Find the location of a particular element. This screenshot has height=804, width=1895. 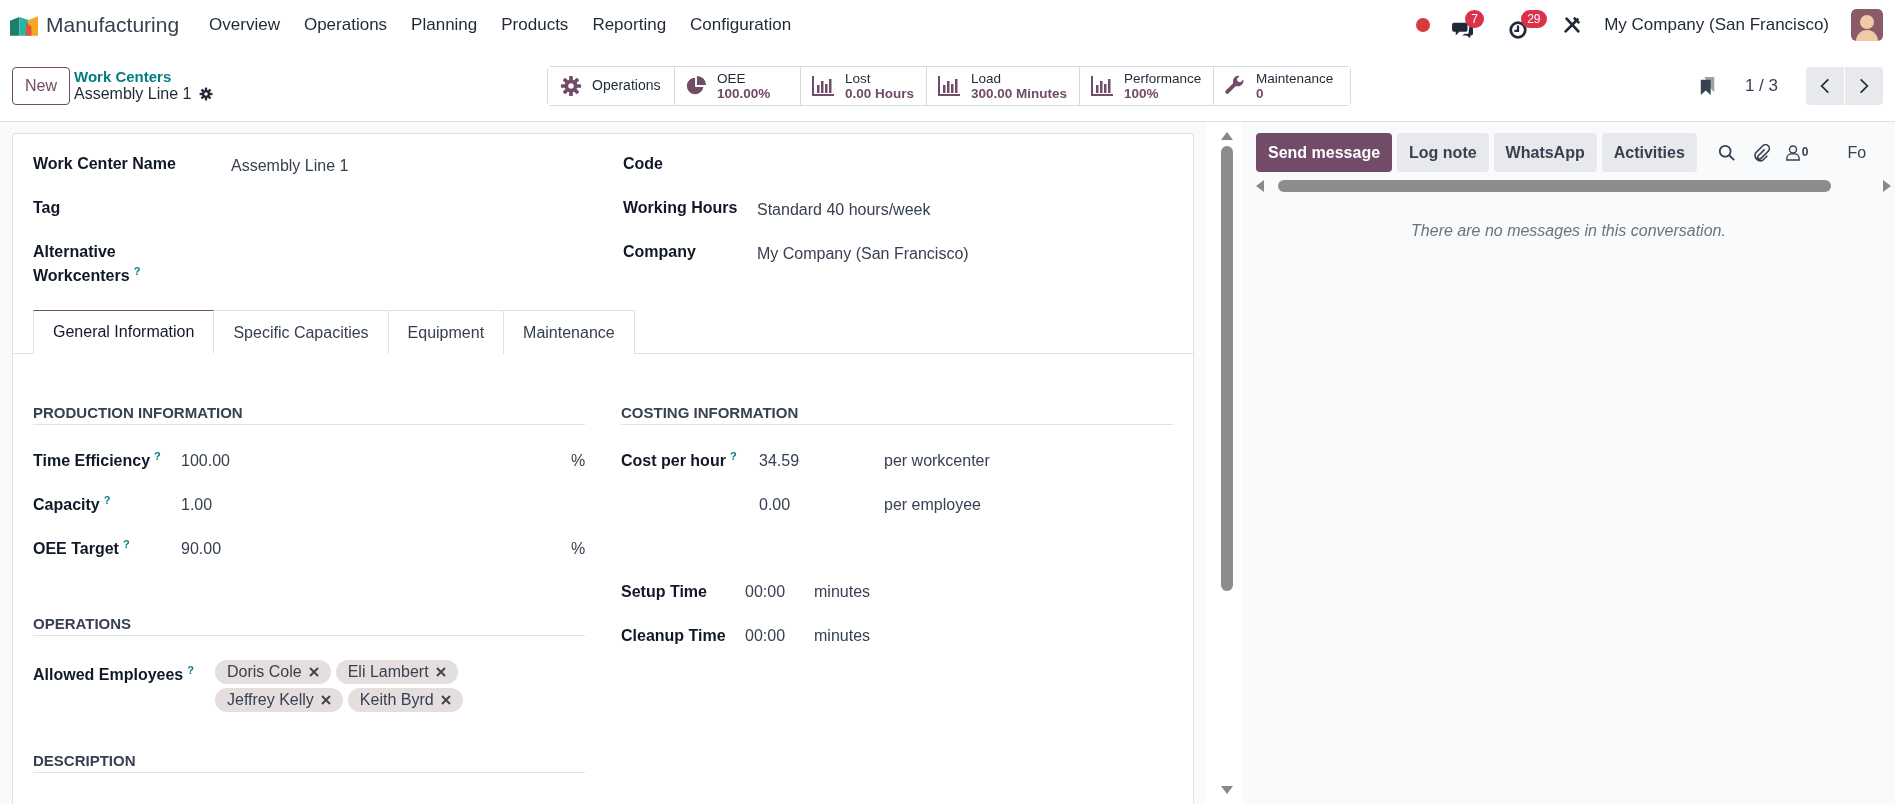

app-name: Manufacturing is located at coordinates (113, 25).